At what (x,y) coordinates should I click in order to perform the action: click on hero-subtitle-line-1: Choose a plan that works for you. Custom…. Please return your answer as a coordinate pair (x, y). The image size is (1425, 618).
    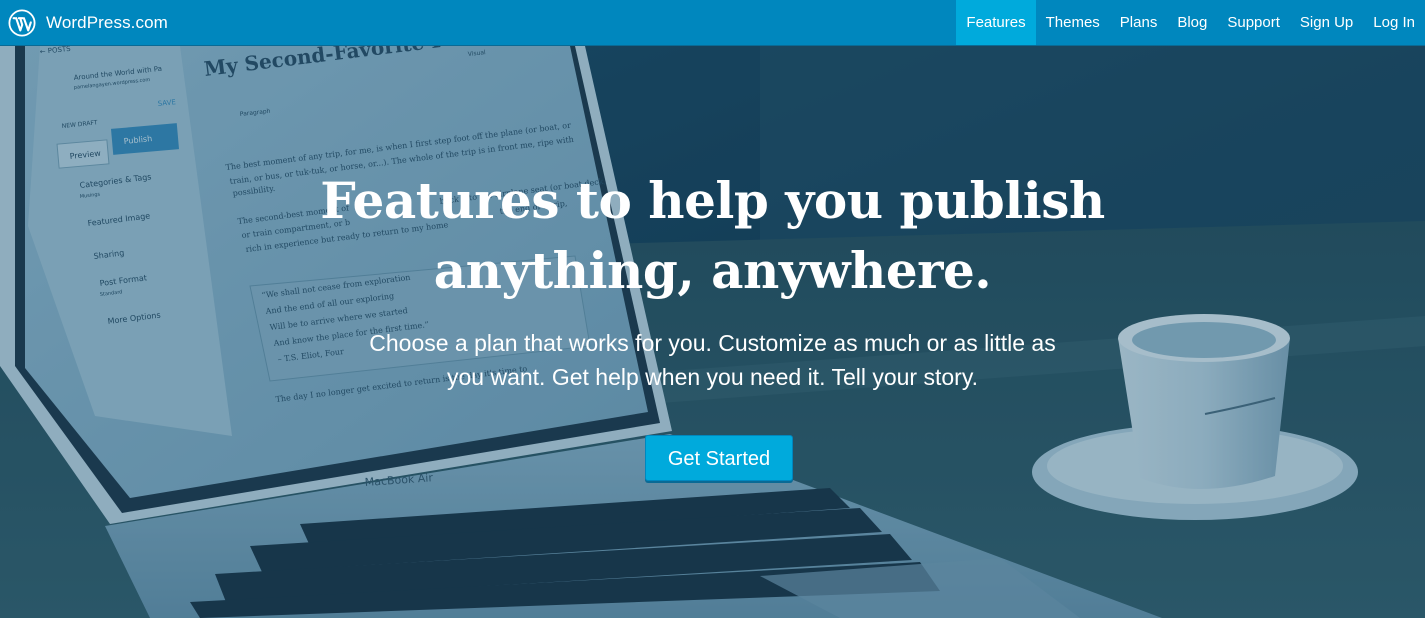
    Looking at the image, I should click on (712, 343).